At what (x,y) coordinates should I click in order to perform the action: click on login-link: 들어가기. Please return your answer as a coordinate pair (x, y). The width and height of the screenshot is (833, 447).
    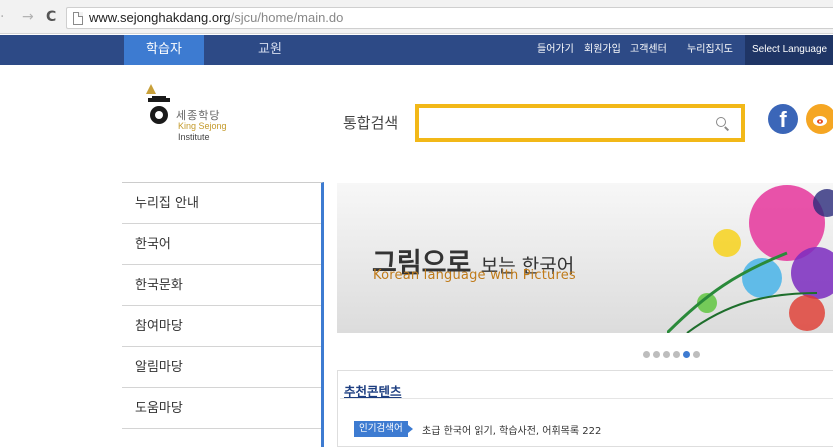
    Looking at the image, I should click on (555, 50).